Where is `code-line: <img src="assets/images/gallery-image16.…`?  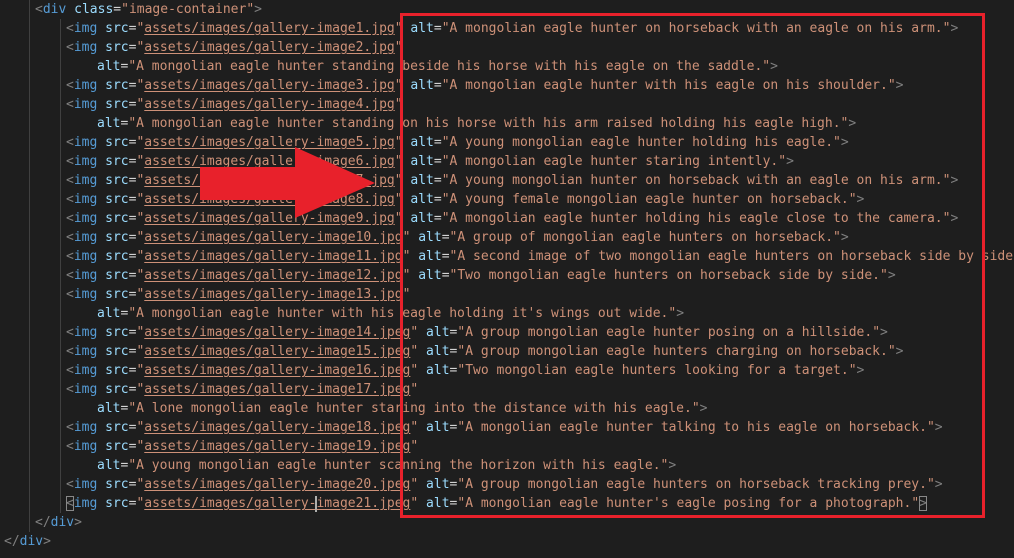
code-line: <img src="assets/images/gallery-image16.… is located at coordinates (465, 370).